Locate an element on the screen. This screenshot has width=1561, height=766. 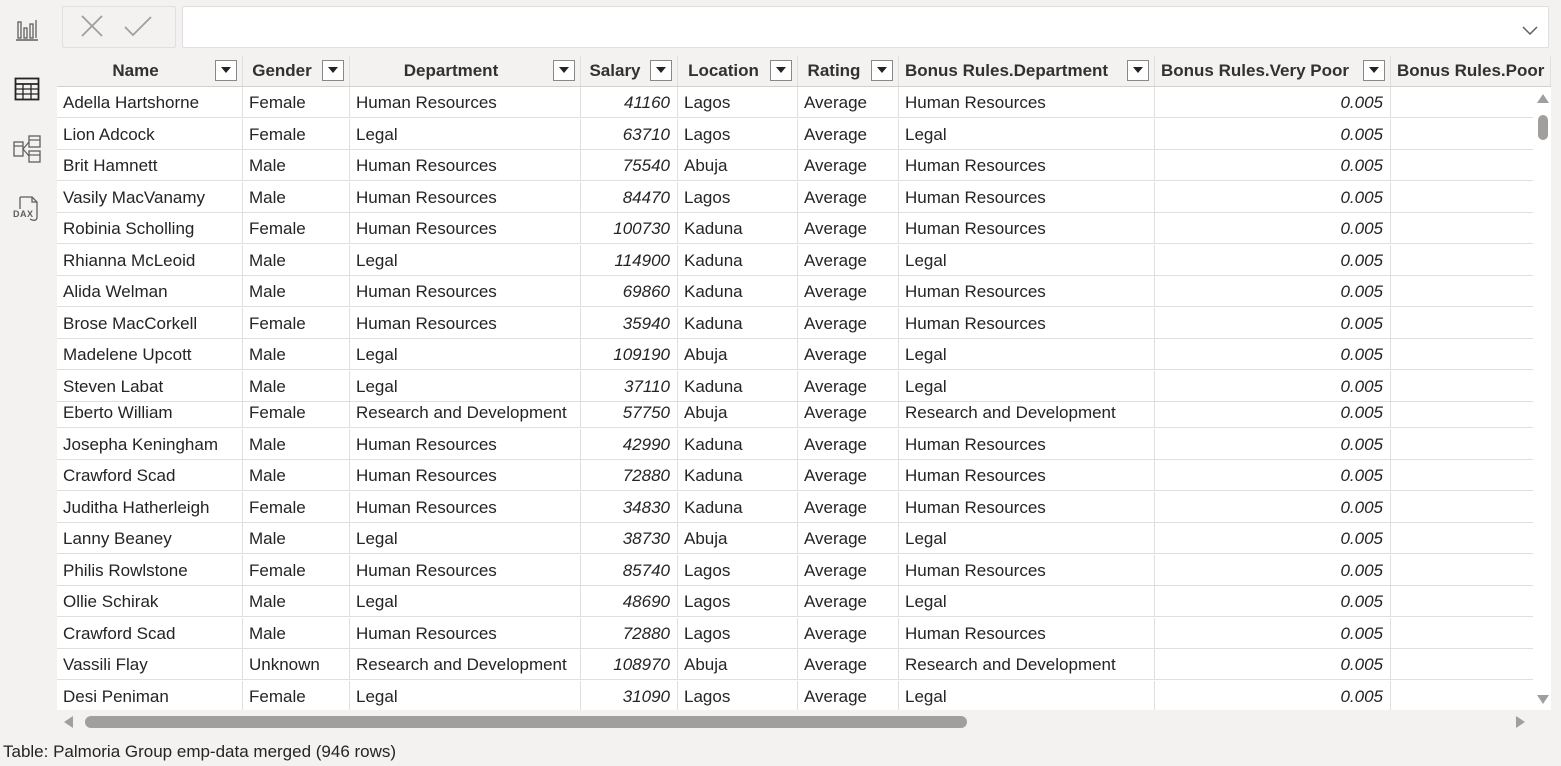
cell-name: Desi Peniman is located at coordinates (150, 695).